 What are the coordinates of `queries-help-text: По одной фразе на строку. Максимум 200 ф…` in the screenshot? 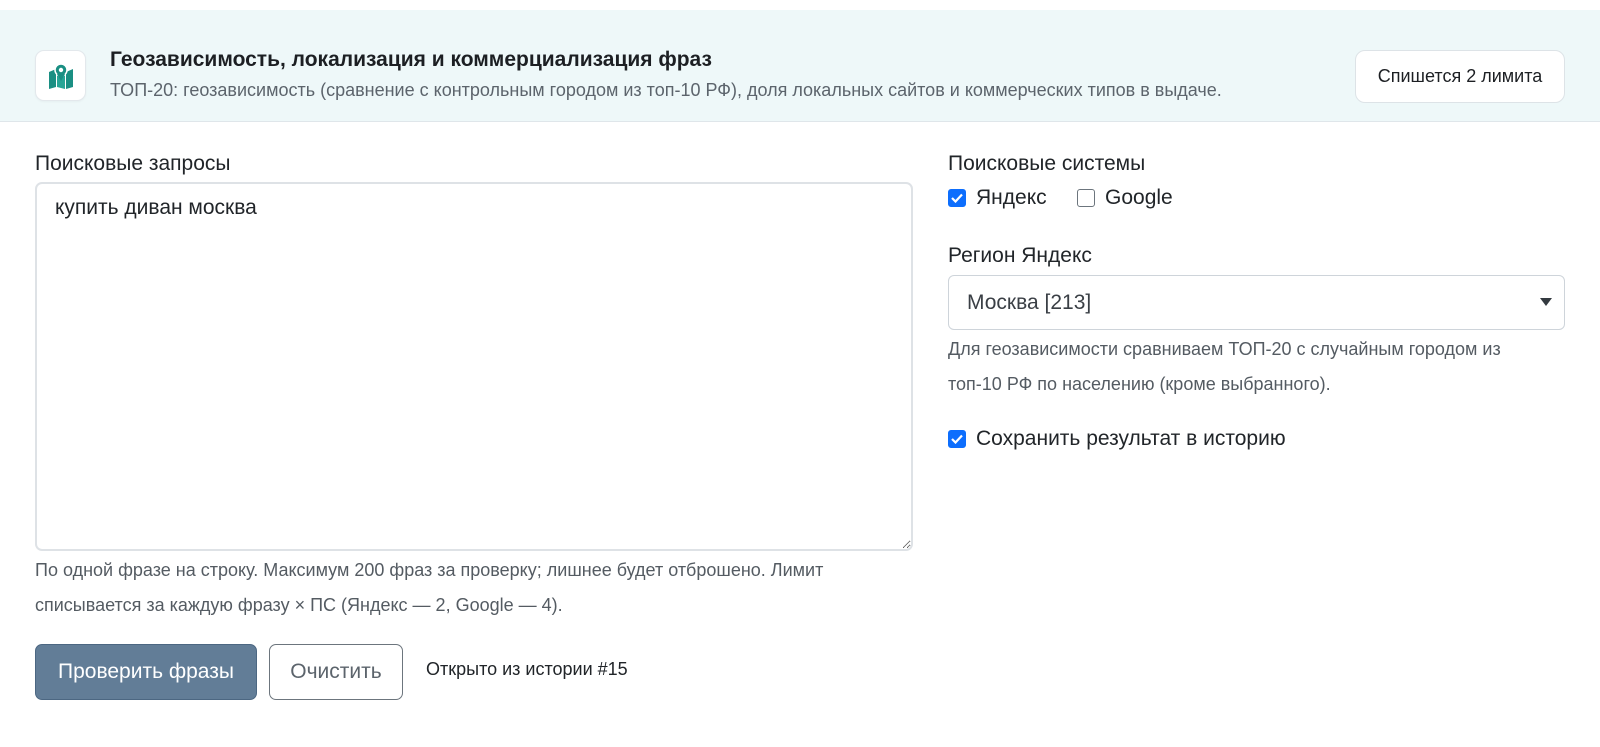 It's located at (429, 588).